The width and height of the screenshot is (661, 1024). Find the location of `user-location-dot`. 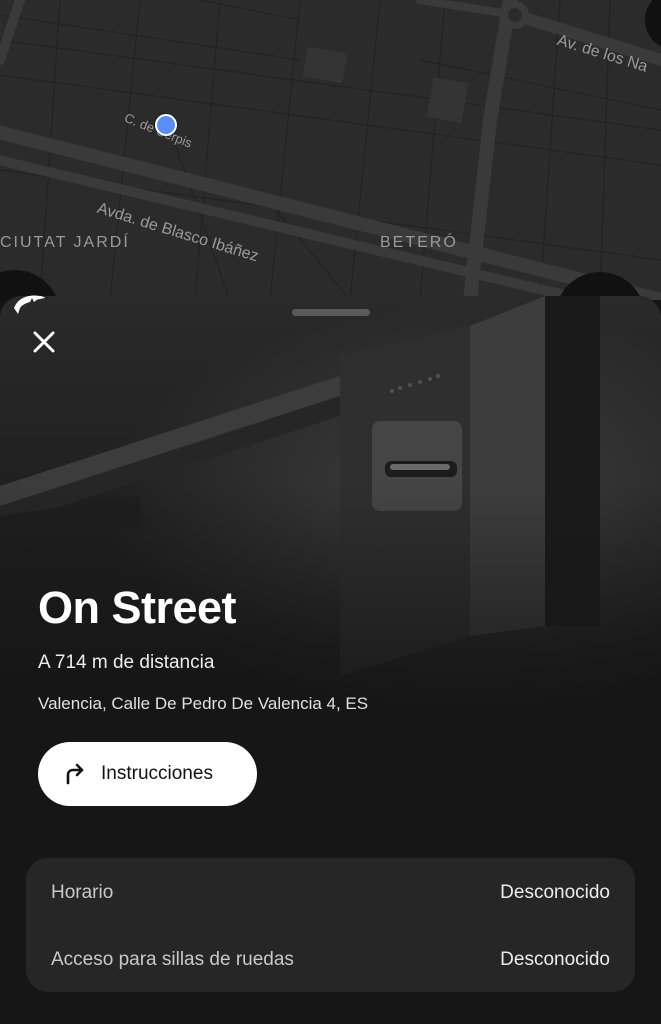

user-location-dot is located at coordinates (166, 125).